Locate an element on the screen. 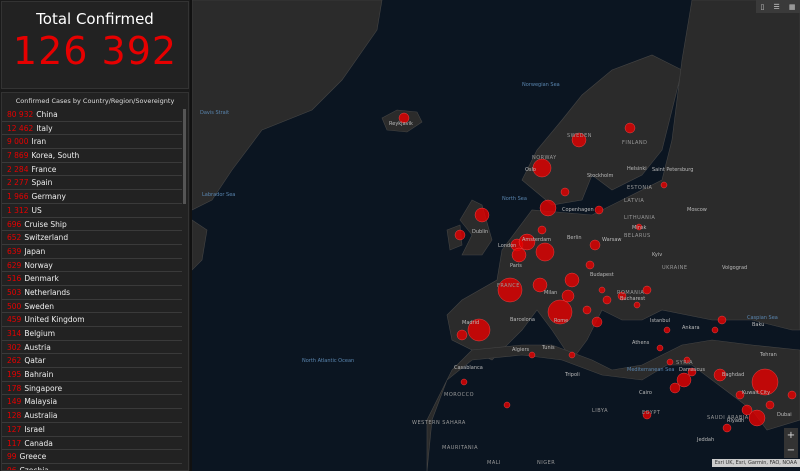  country-name: Austria is located at coordinates (37, 347).